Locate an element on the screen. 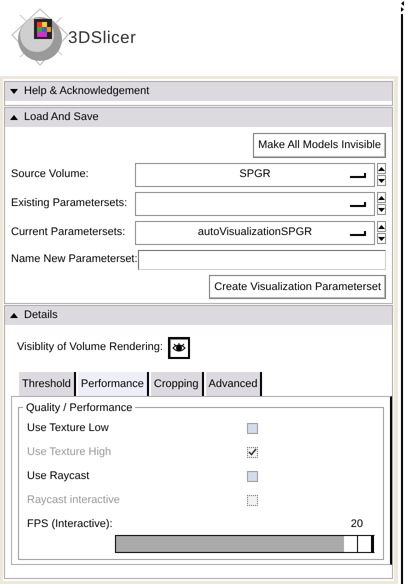 This screenshot has height=584, width=406. option-label: Use Raycast is located at coordinates (58, 476).